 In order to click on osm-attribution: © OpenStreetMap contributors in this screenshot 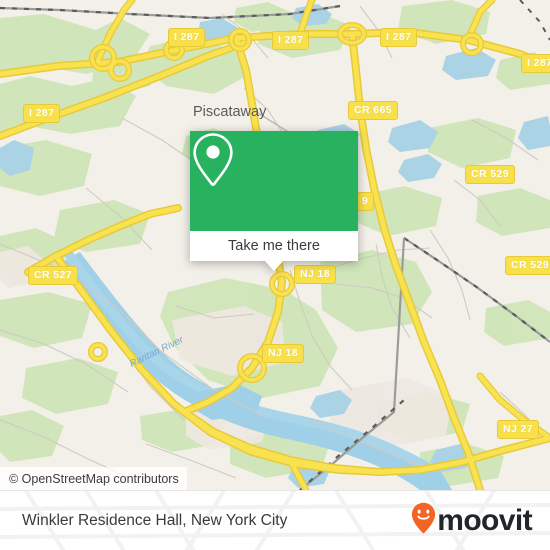, I will do `click(93, 478)`.